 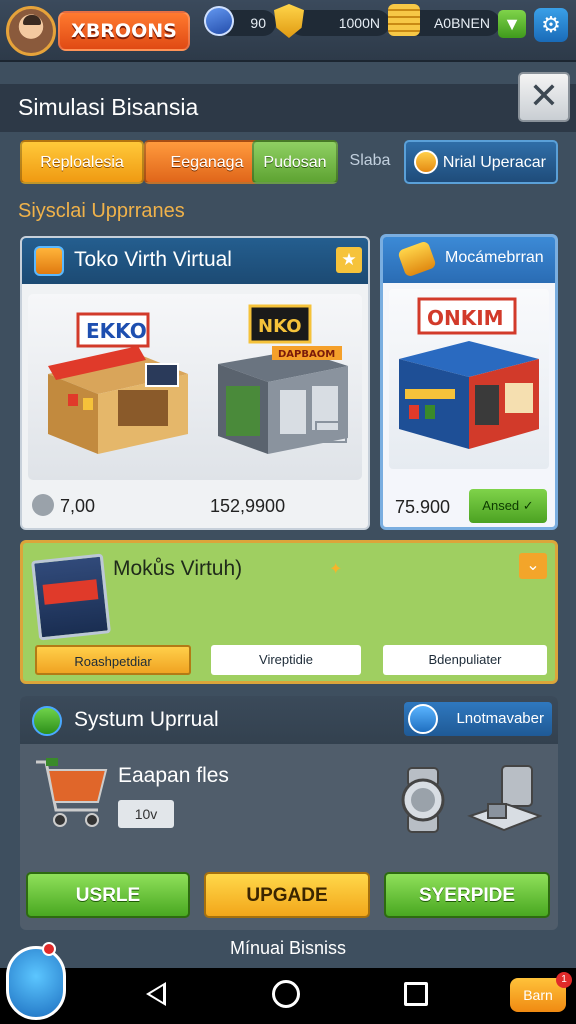 What do you see at coordinates (423, 507) in the screenshot?
I see `side-price: 75.900` at bounding box center [423, 507].